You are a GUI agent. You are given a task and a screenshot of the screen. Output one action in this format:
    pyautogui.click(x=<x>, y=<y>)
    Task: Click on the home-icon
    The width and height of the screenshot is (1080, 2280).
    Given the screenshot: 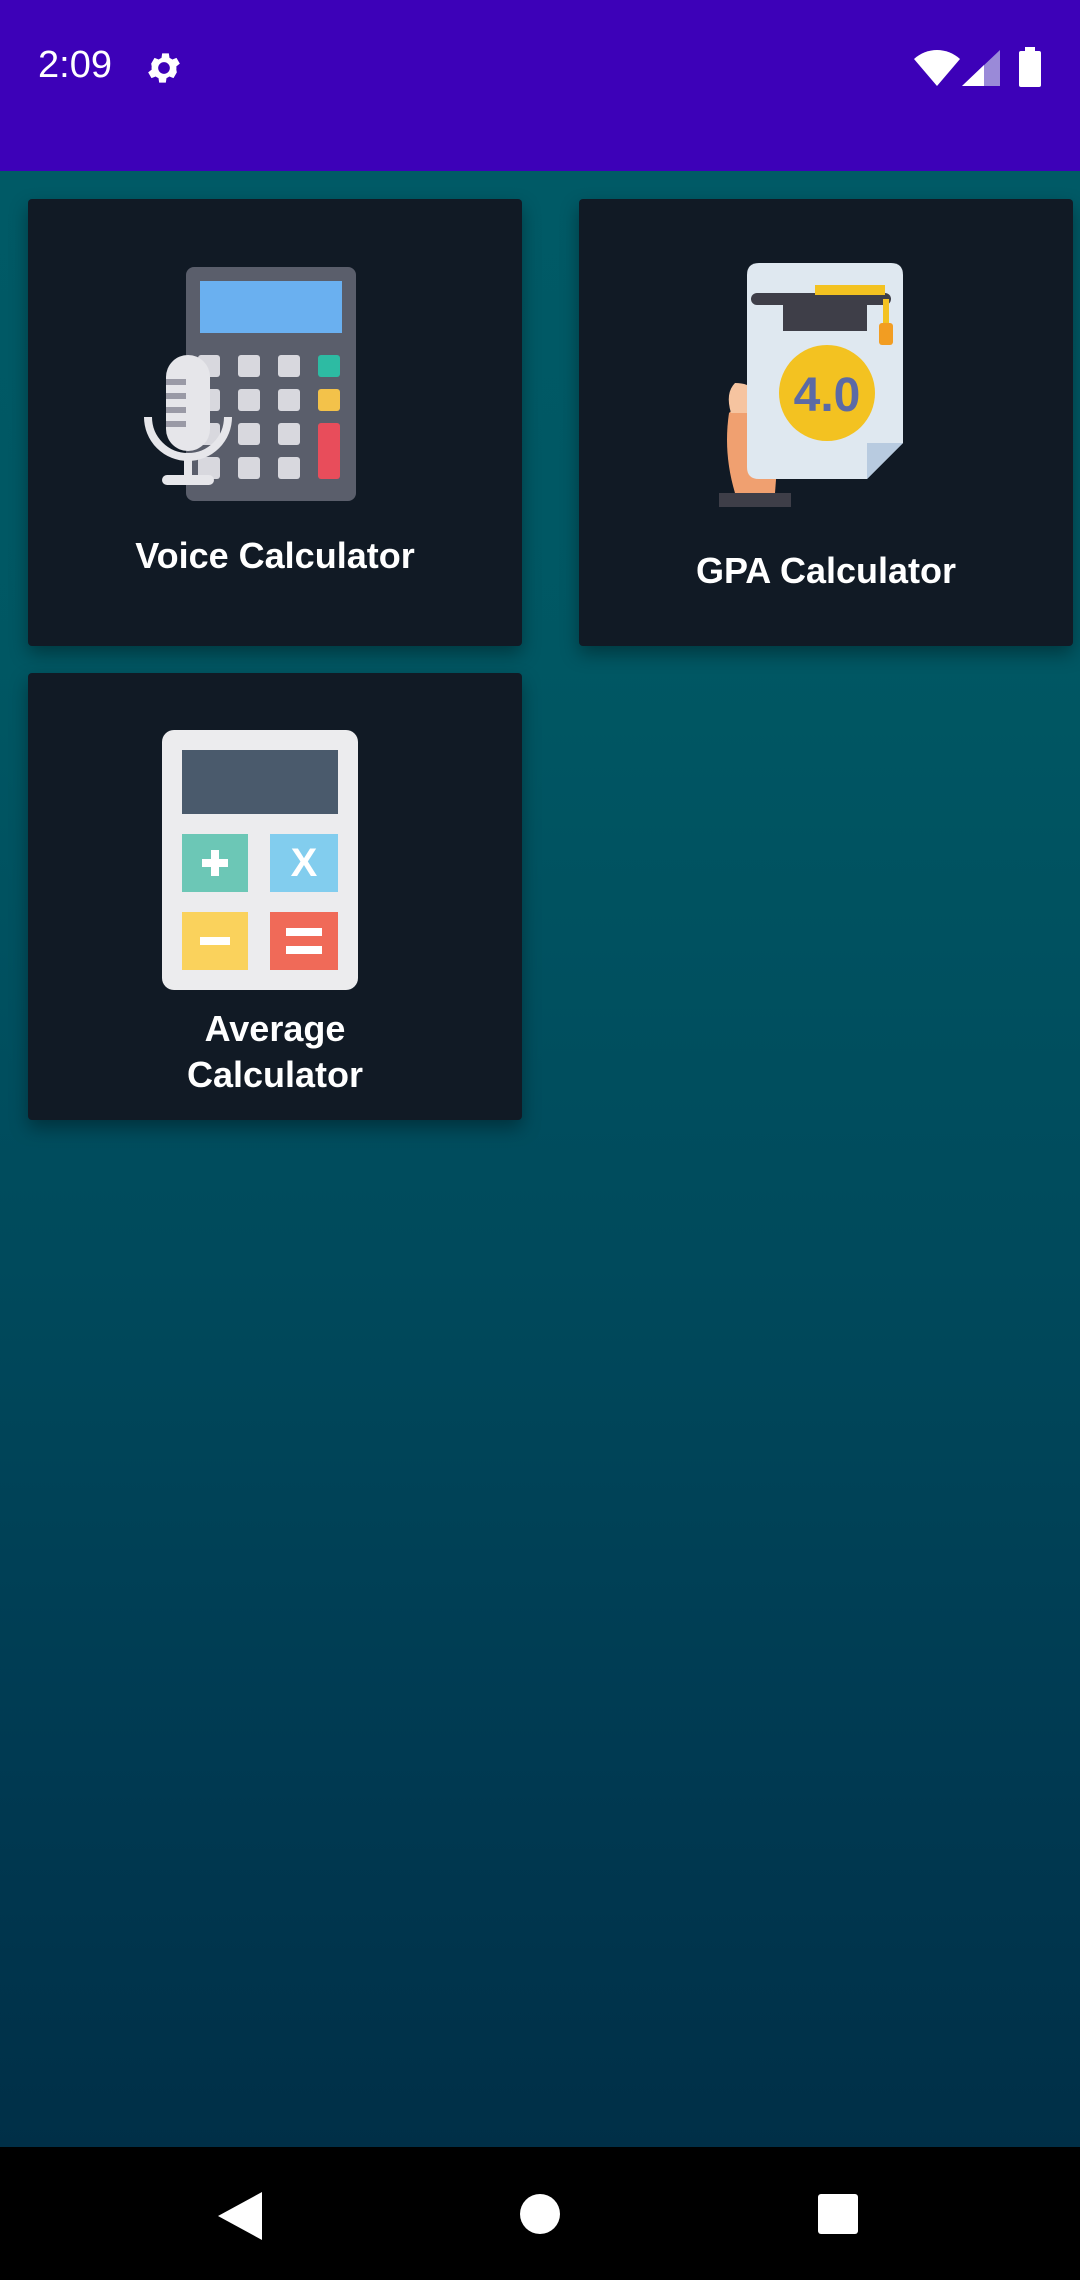 What is the action you would take?
    pyautogui.click(x=540, y=2214)
    